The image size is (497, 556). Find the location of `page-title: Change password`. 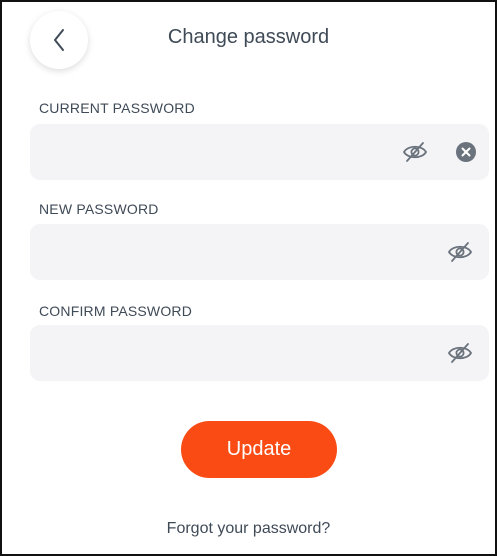

page-title: Change password is located at coordinates (248, 37).